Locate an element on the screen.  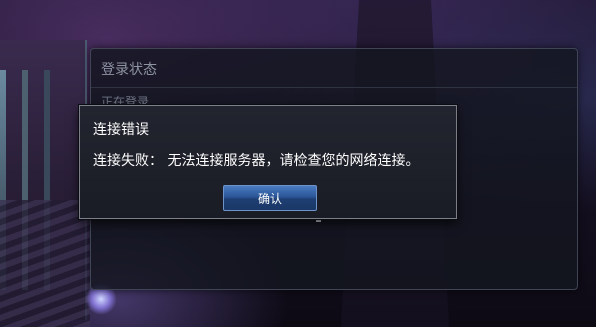
login-status-title: 登录状态 is located at coordinates (129, 70).